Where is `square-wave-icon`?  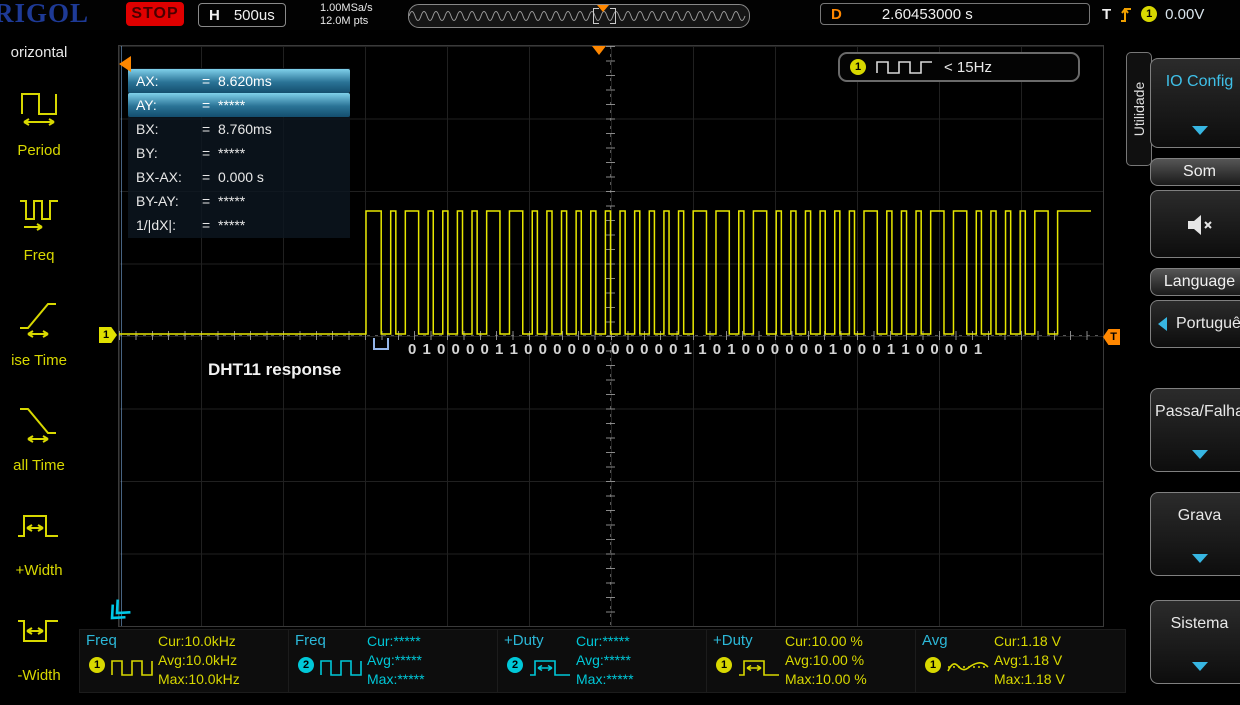
square-wave-icon is located at coordinates (132, 668).